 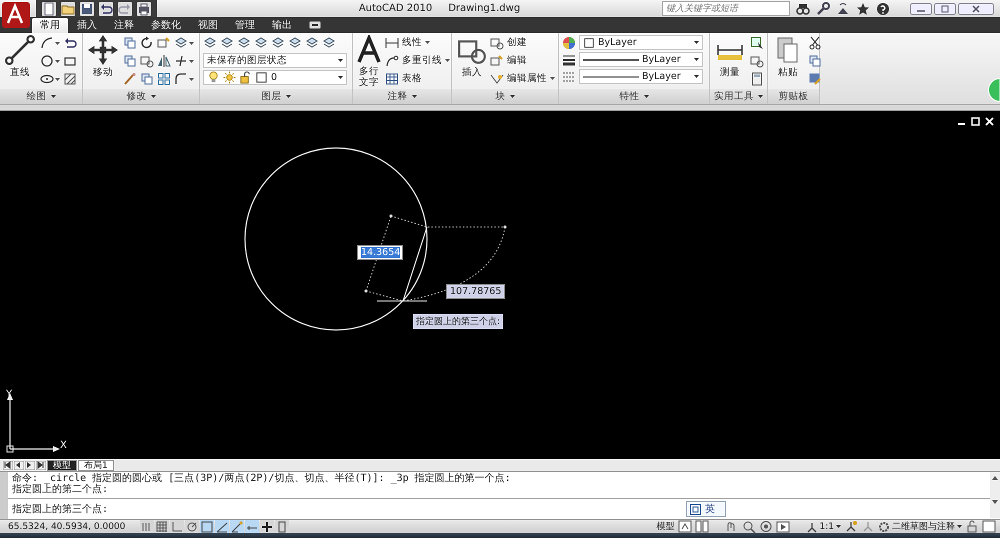 I want to click on zoom-icon, so click(x=749, y=526).